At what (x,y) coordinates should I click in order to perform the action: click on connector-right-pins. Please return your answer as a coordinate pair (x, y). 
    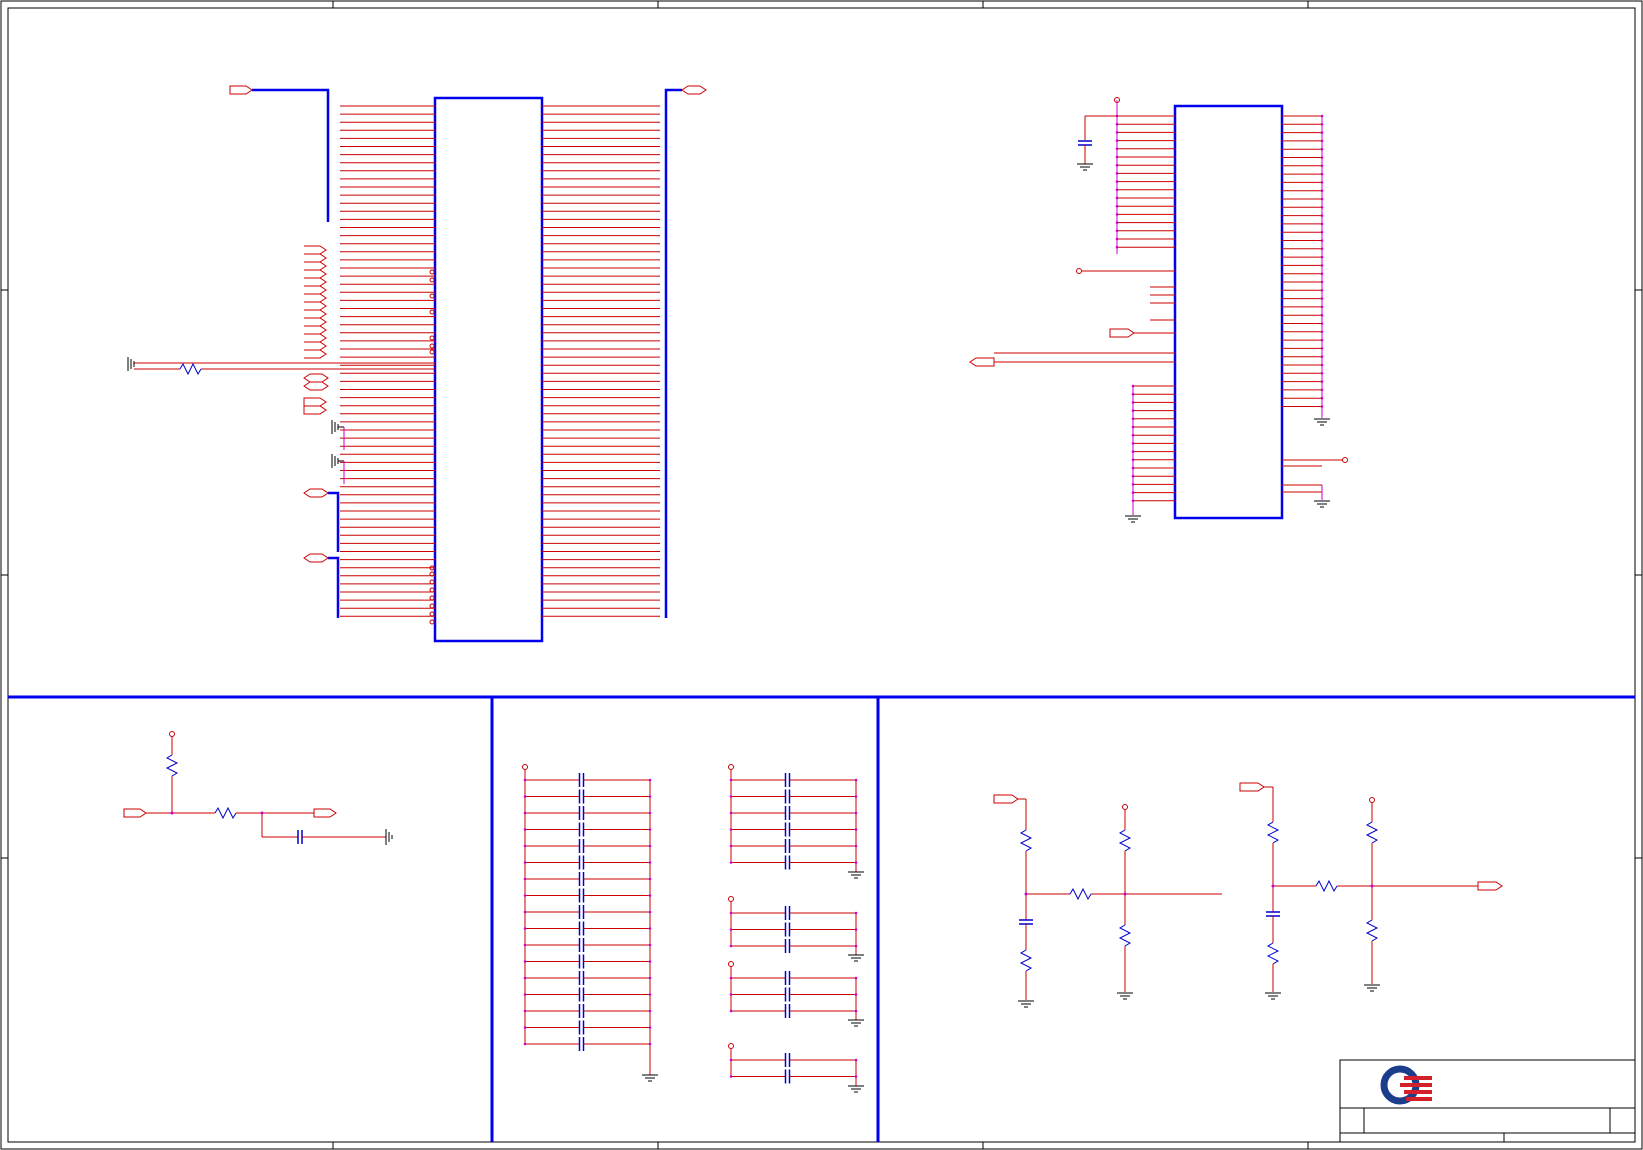
    Looking at the image, I should click on (601, 361).